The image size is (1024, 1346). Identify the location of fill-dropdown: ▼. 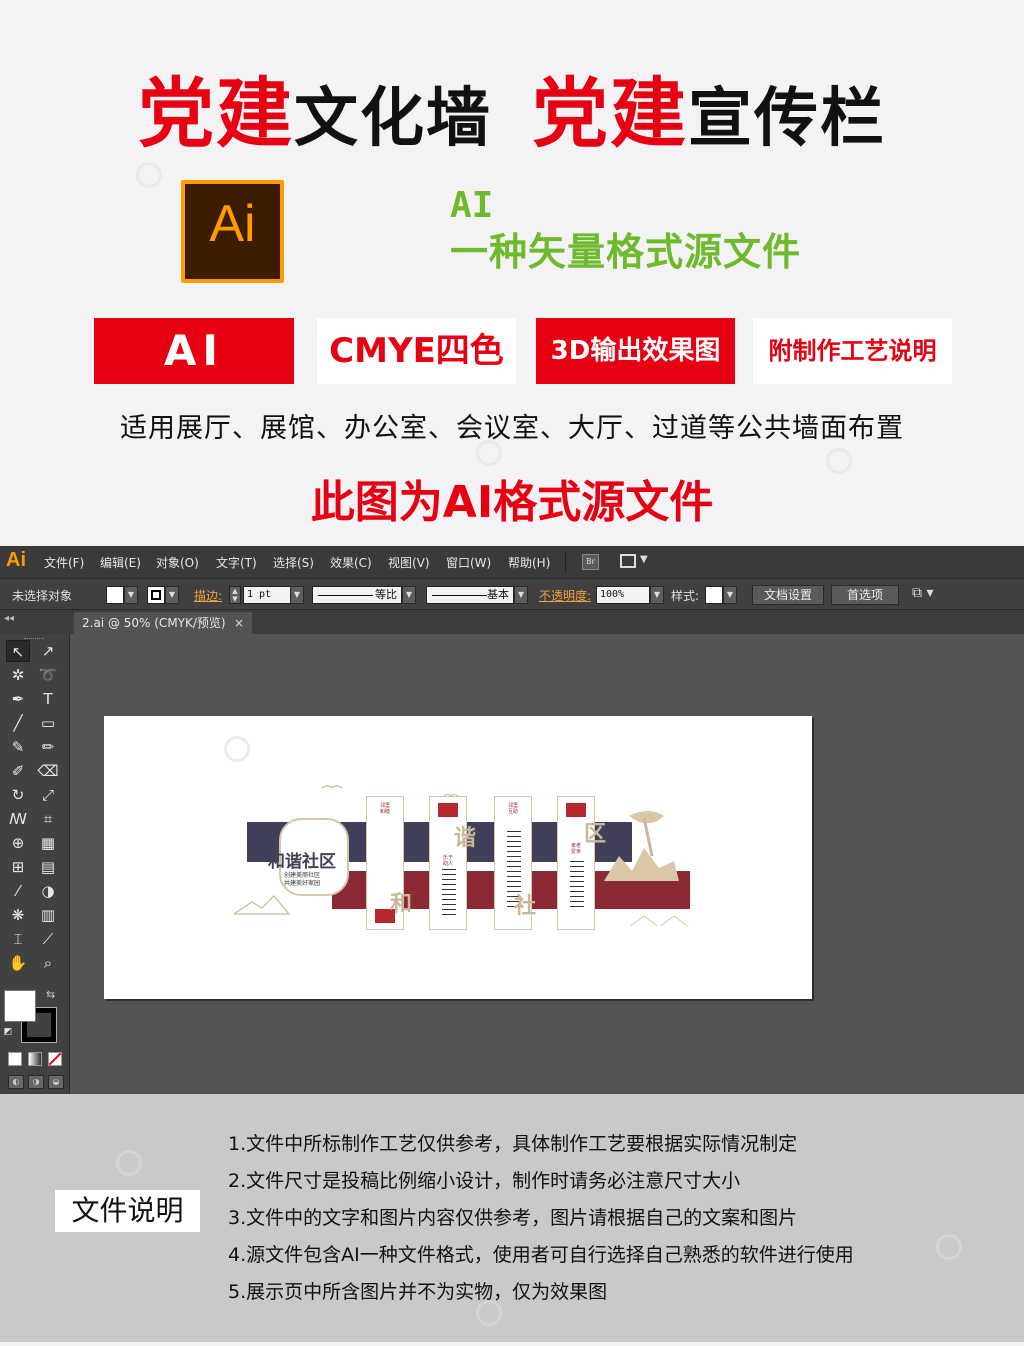
(131, 595).